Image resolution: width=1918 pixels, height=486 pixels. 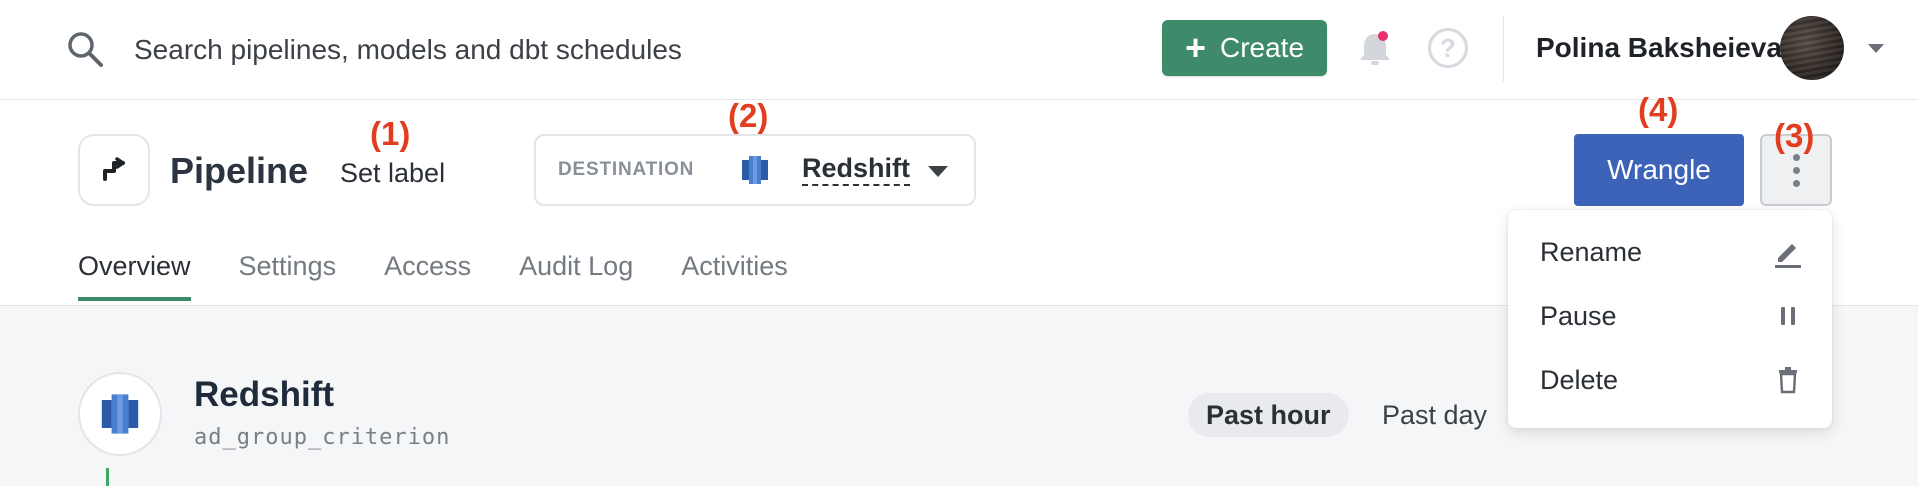 I want to click on search-icon, so click(x=86, y=50).